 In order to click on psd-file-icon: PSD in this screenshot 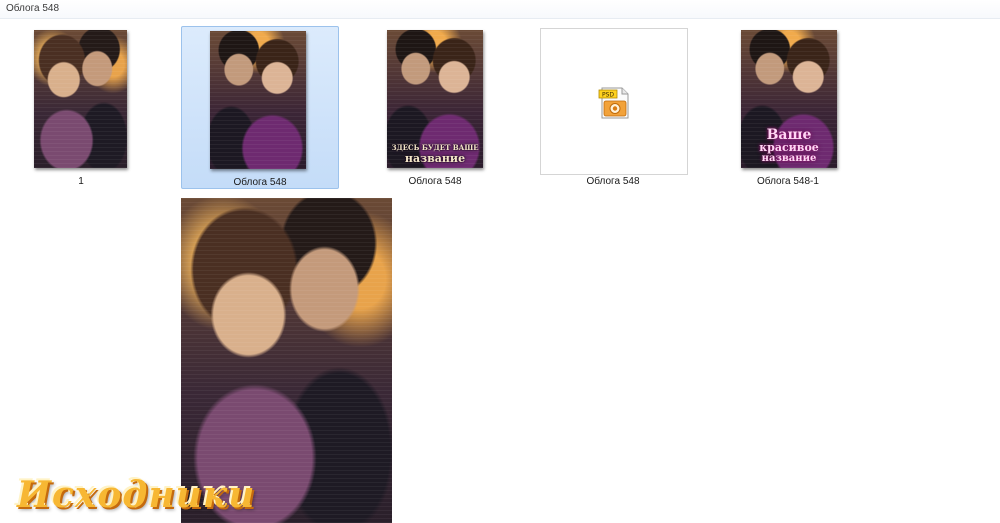, I will do `click(613, 103)`.